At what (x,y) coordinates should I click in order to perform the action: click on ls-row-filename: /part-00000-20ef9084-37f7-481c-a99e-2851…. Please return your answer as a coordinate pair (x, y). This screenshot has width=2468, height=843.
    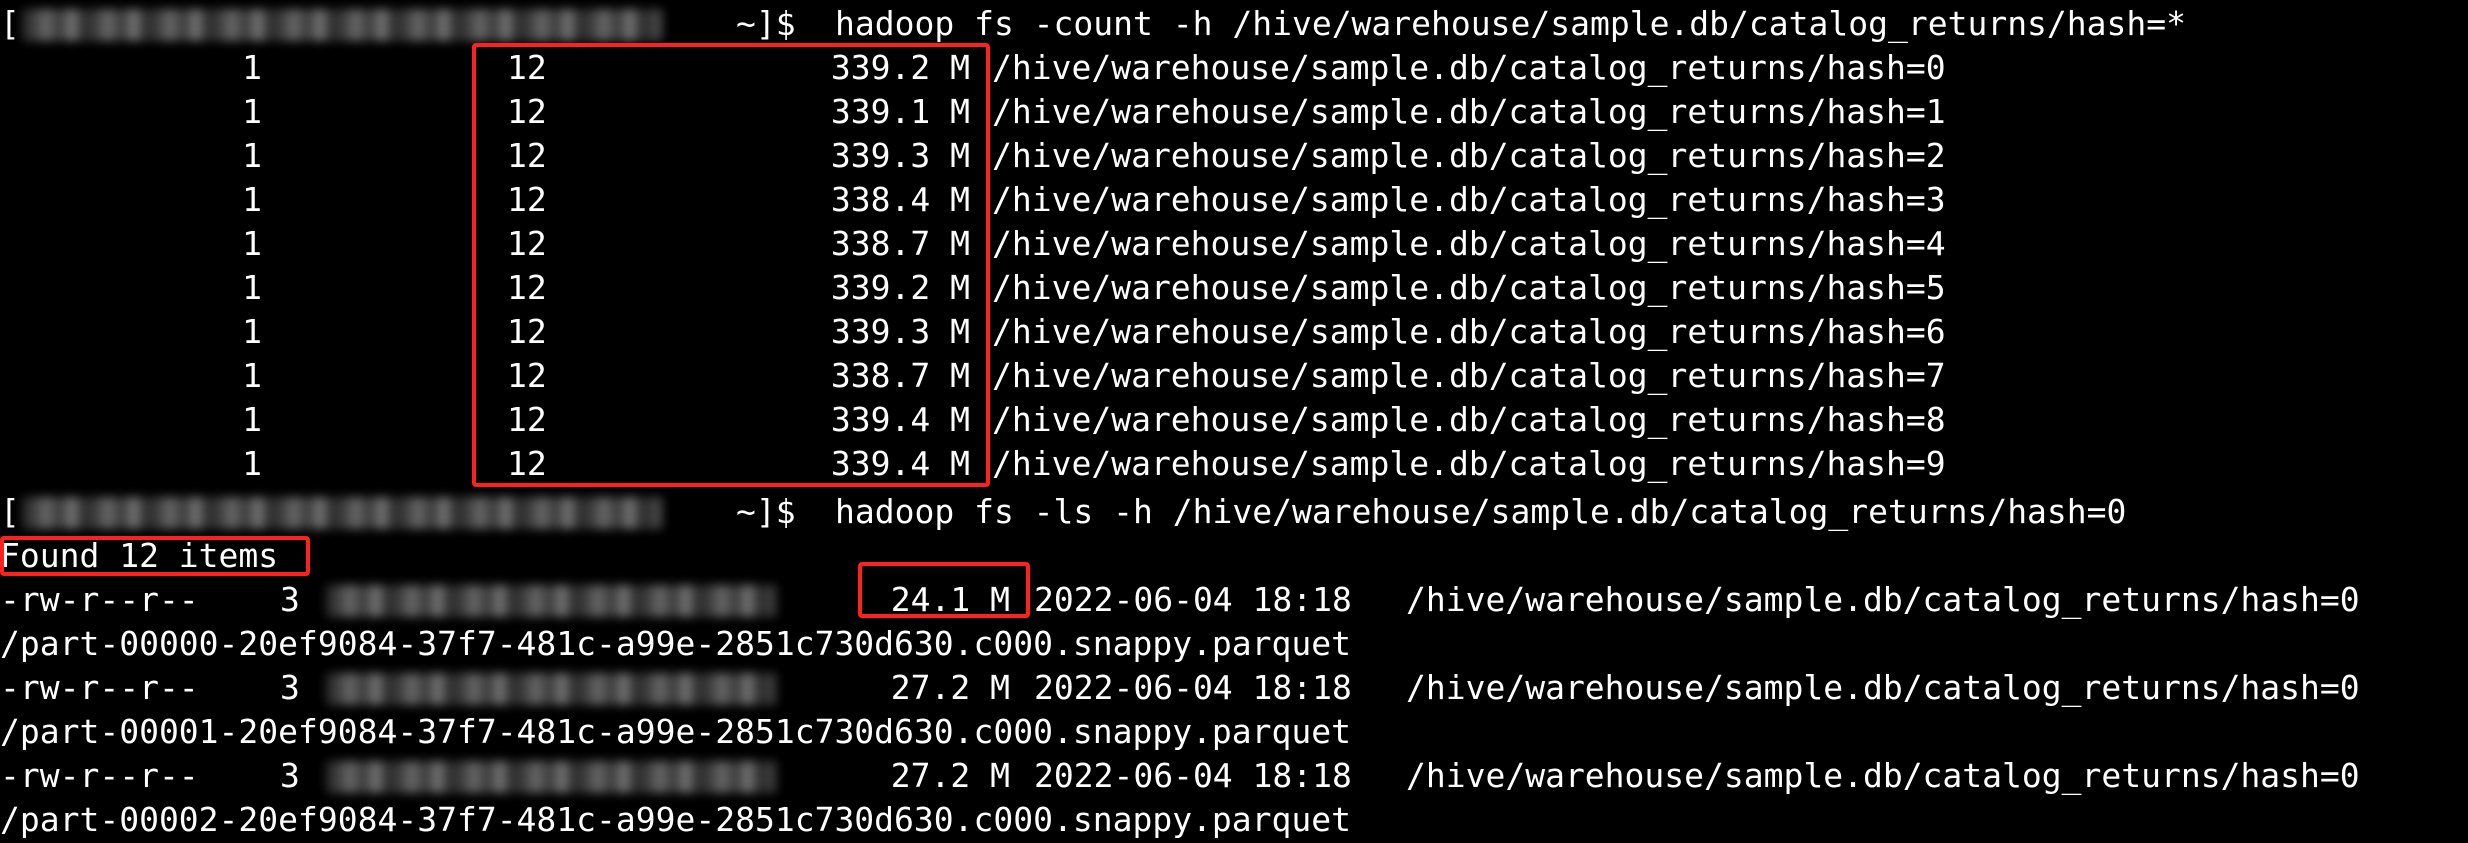
    Looking at the image, I should click on (1234, 644).